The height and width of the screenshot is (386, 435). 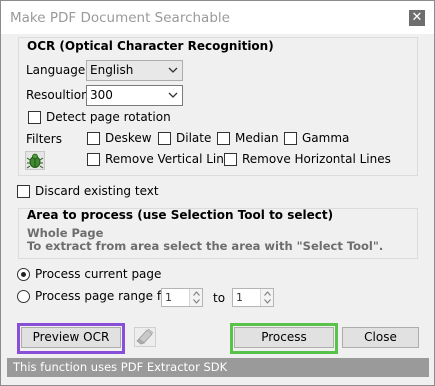 I want to click on eraser-icon, so click(x=145, y=336).